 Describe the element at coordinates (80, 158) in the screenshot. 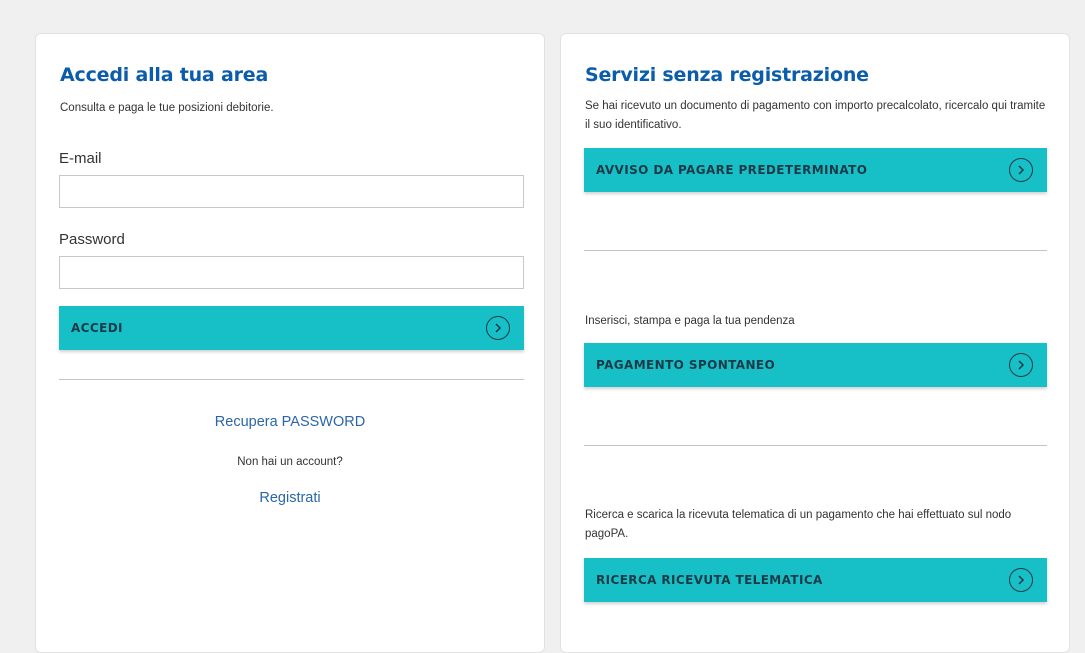

I see `email-label: E-mail` at that location.